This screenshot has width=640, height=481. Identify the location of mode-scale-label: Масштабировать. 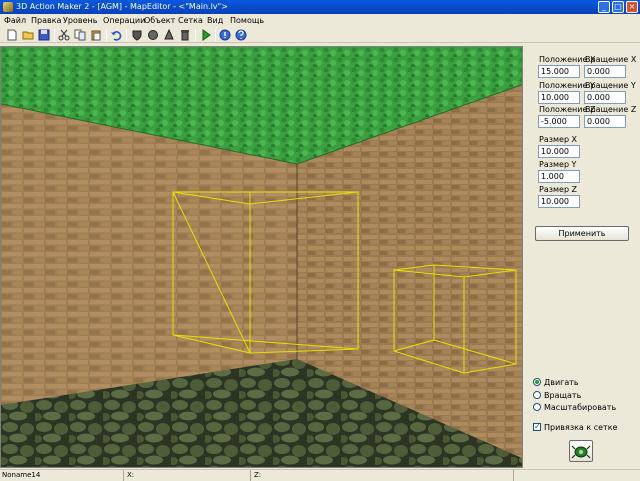
(580, 407).